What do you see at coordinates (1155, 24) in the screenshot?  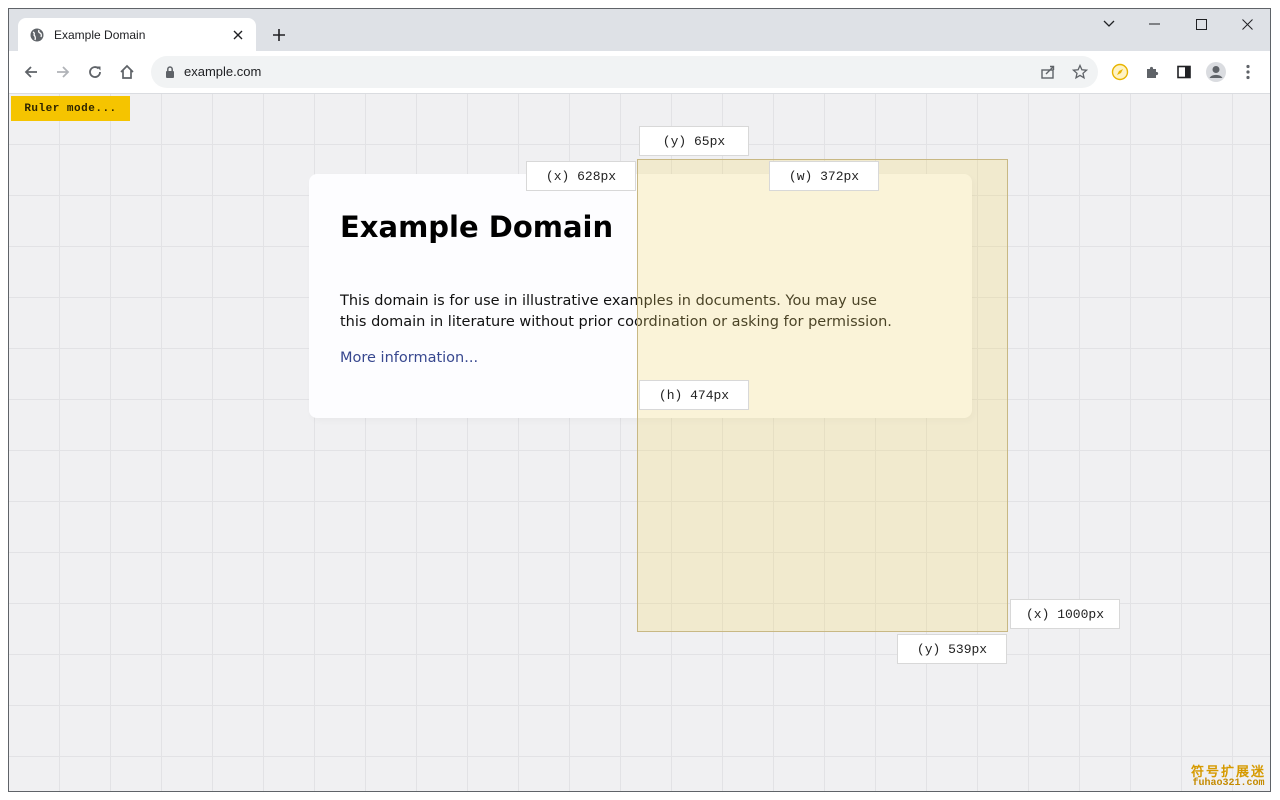 I see `minimize-icon` at bounding box center [1155, 24].